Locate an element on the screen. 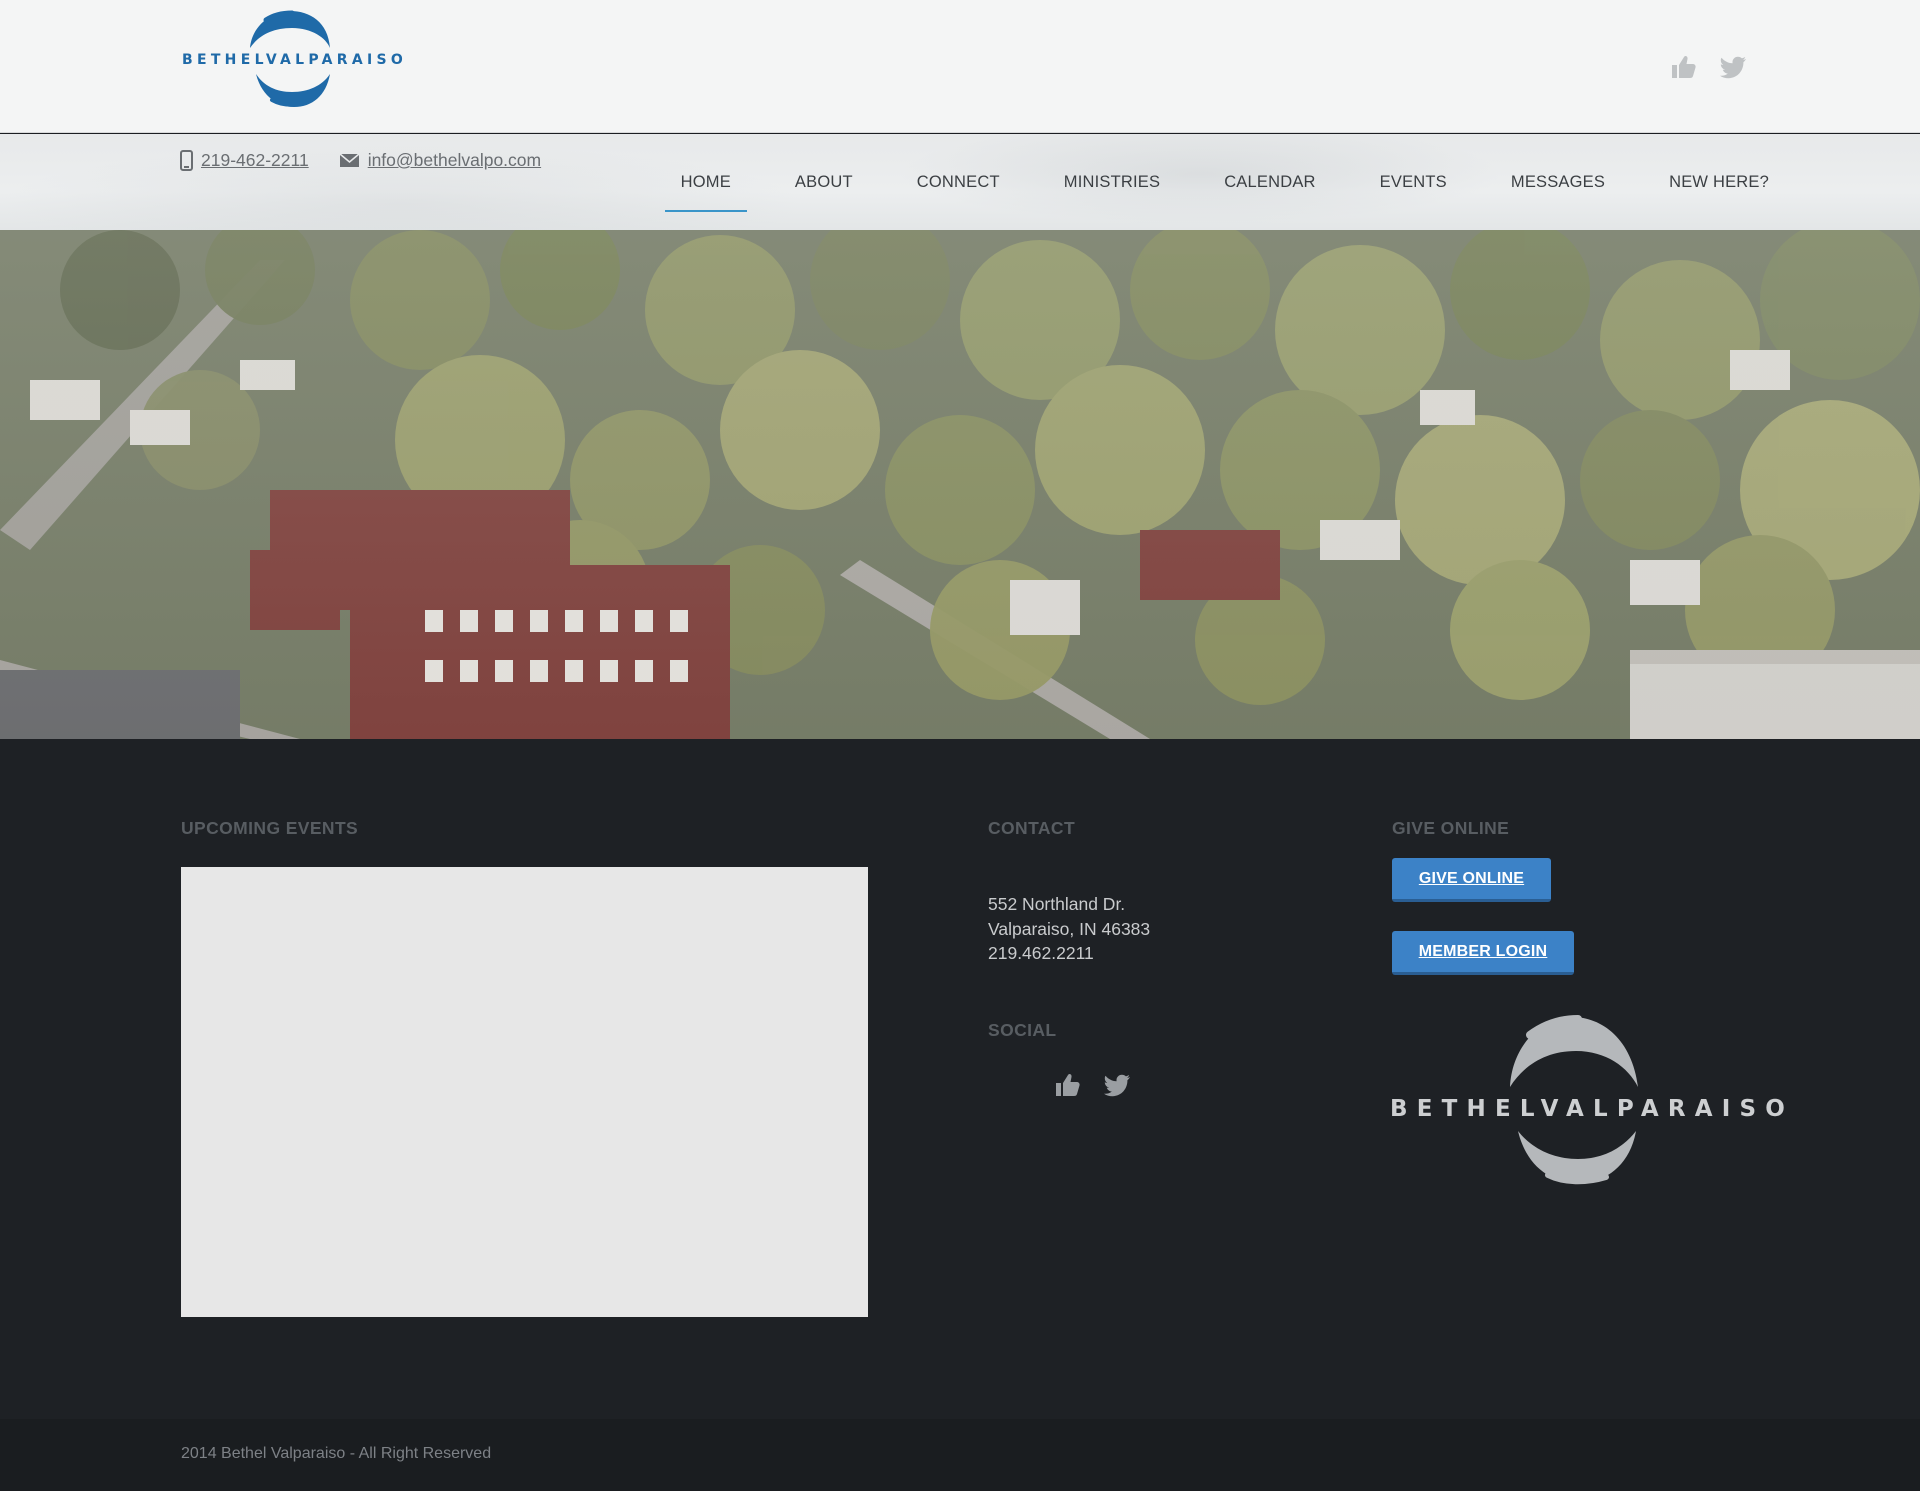 The image size is (1920, 1491). give-online-button: GIVE ONLINE is located at coordinates (1471, 880).